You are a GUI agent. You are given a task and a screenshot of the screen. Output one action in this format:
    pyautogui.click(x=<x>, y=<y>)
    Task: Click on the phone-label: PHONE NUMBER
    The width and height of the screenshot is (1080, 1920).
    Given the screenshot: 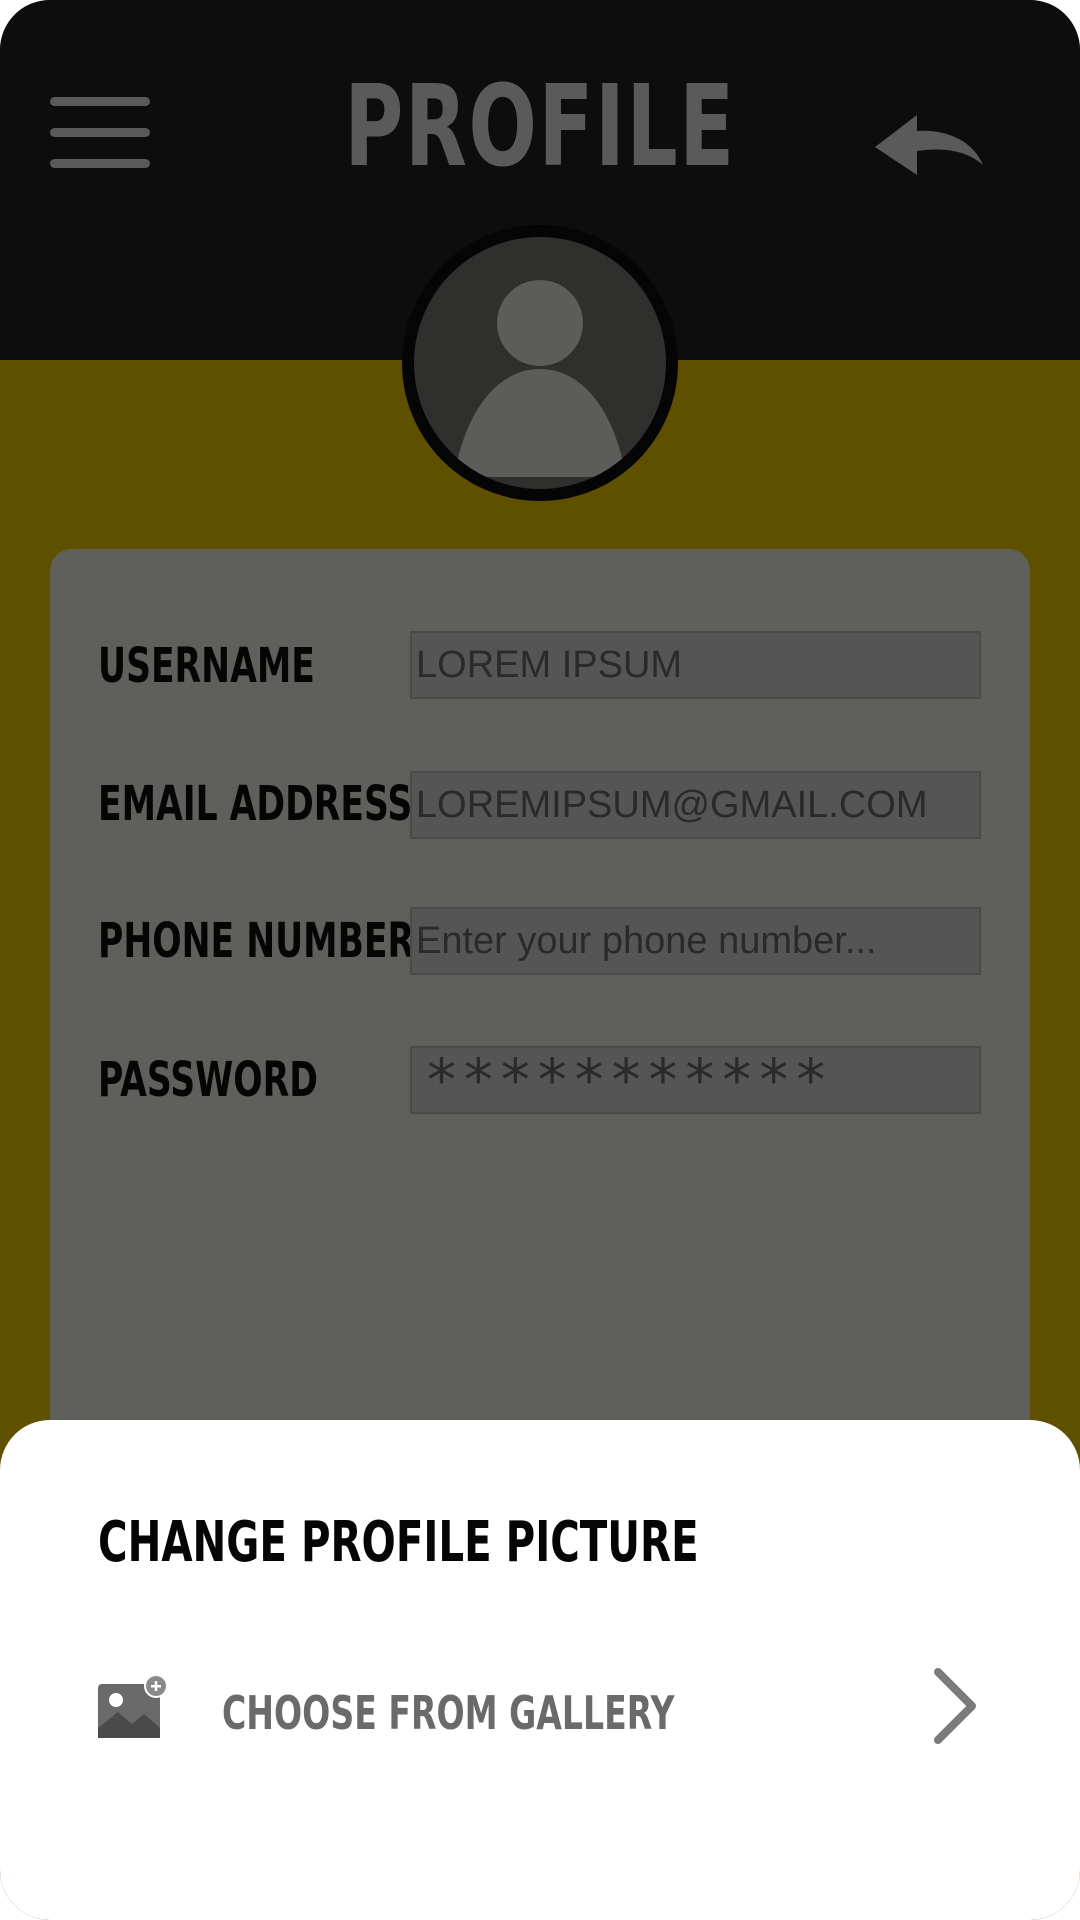 What is the action you would take?
    pyautogui.click(x=256, y=941)
    